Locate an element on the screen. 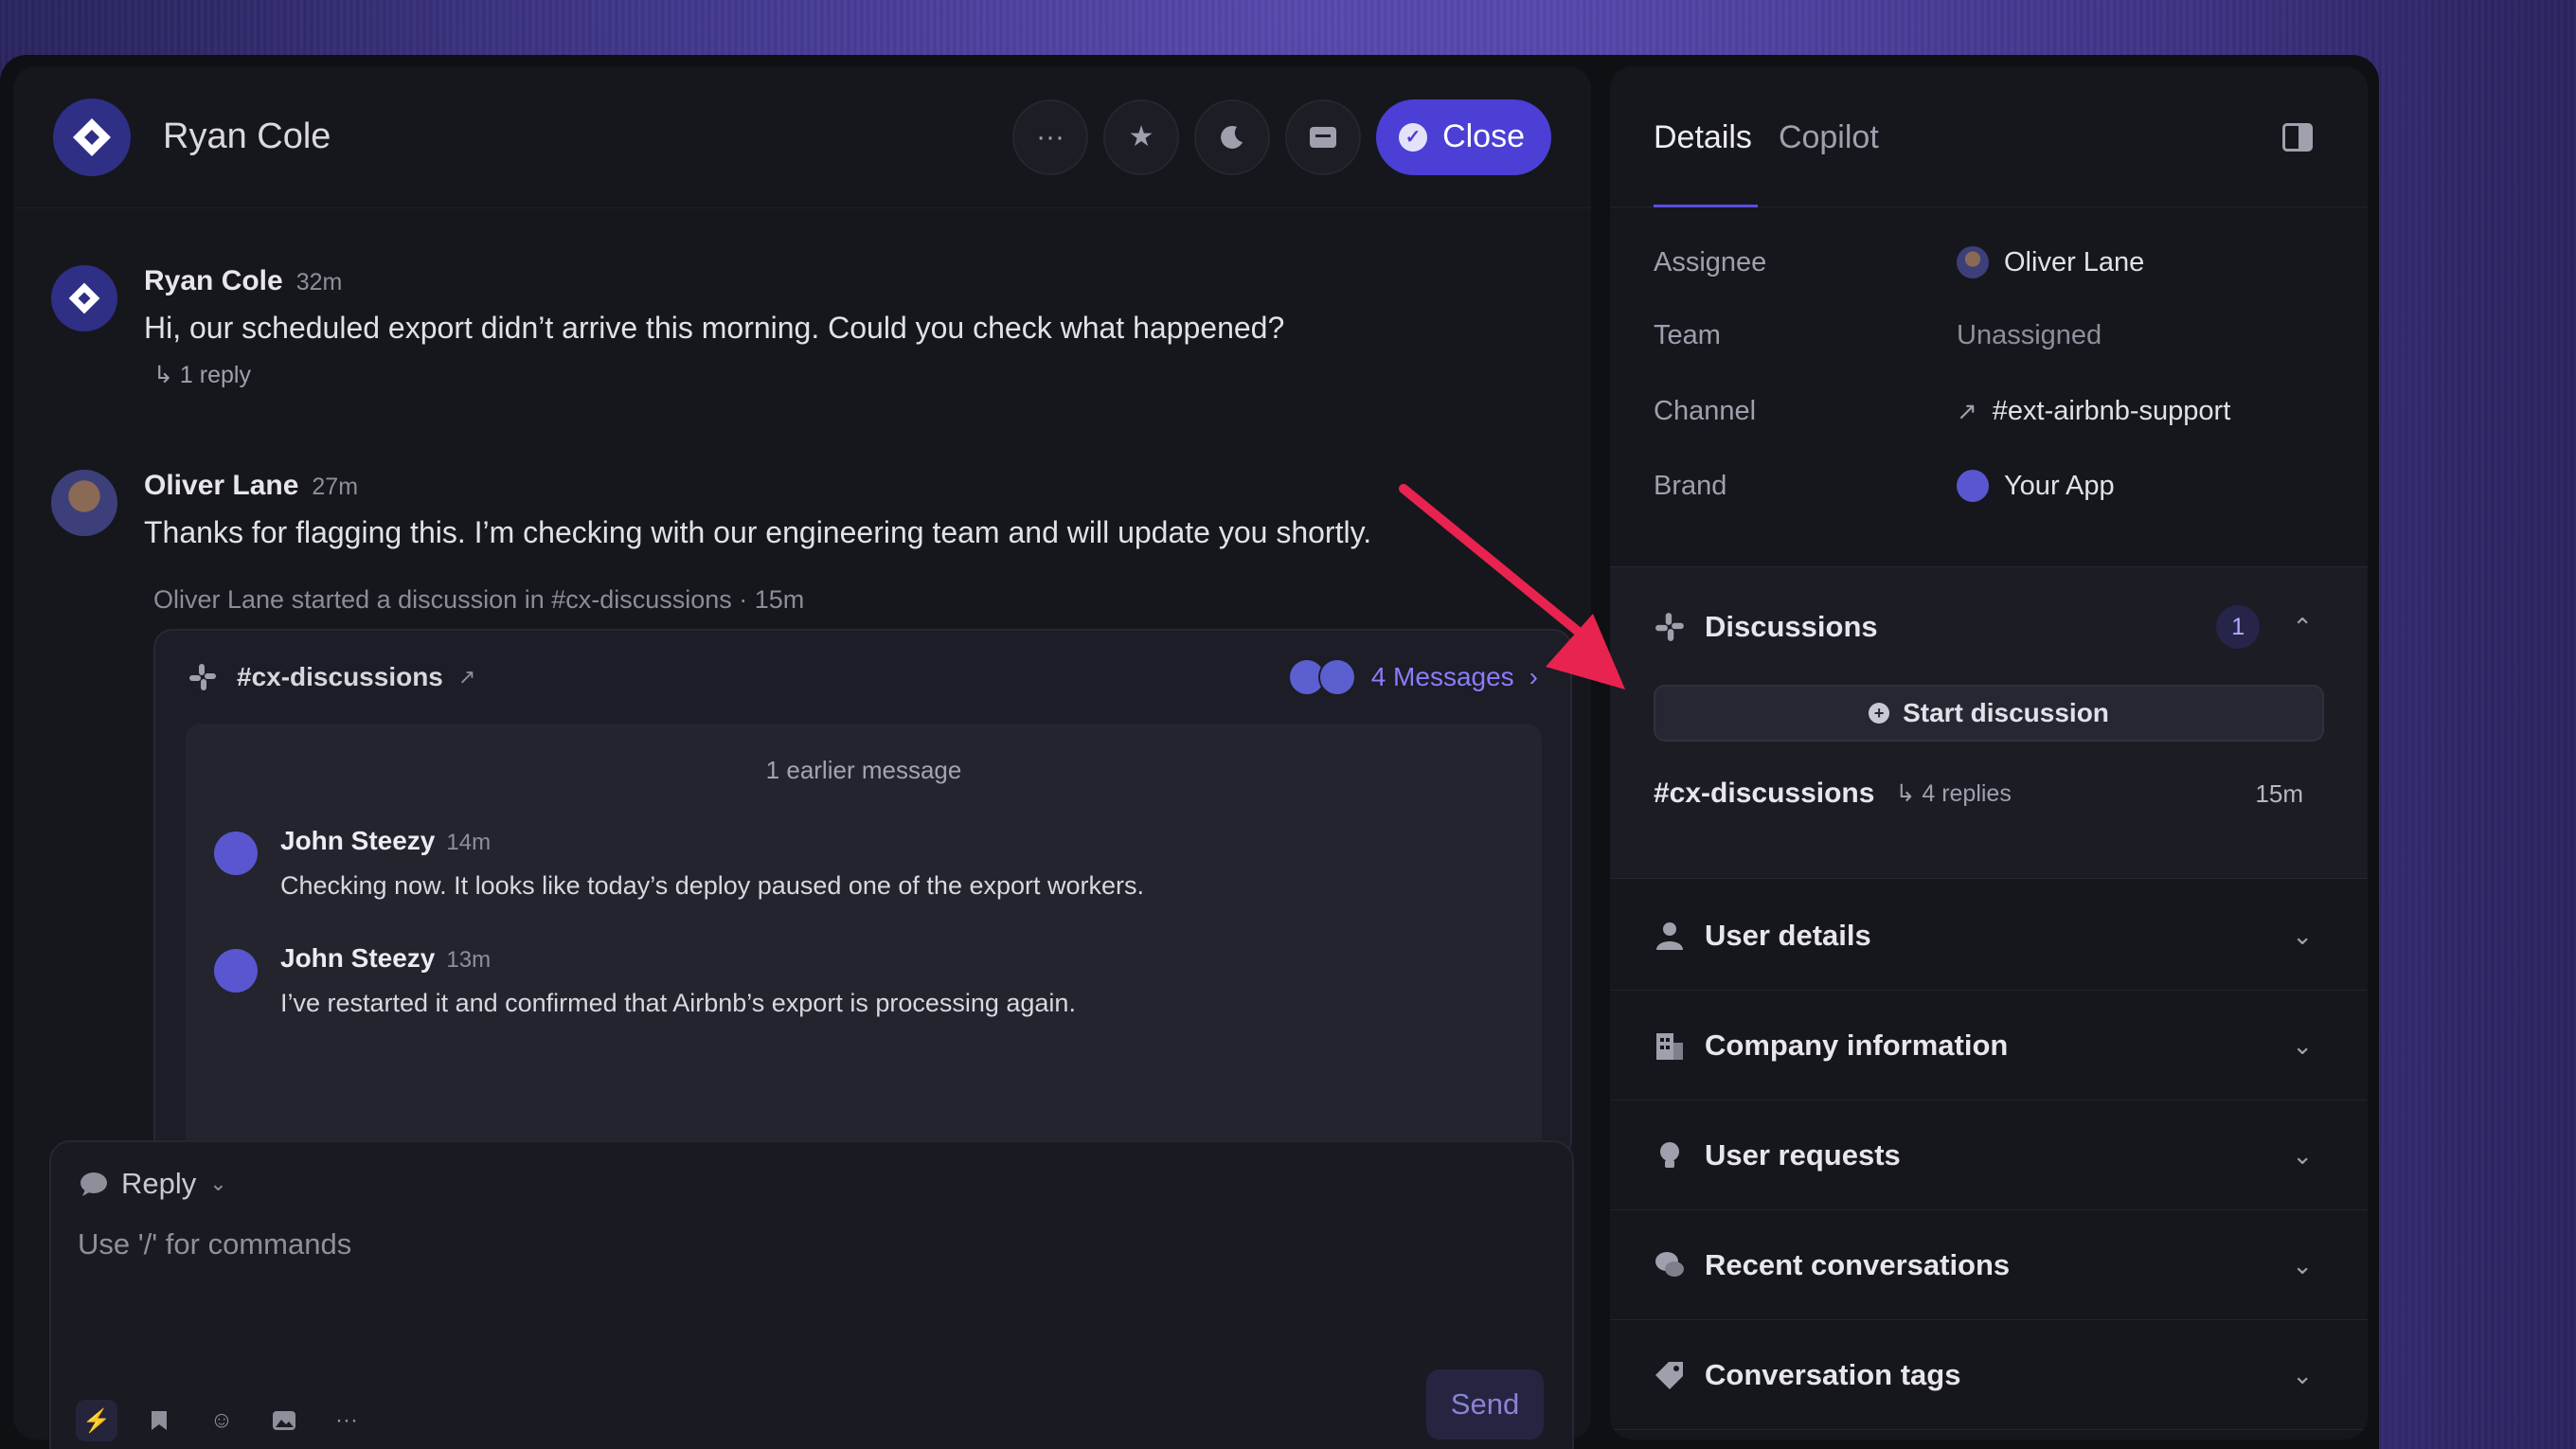 The image size is (2576, 1449). brand-icon is located at coordinates (1973, 486).